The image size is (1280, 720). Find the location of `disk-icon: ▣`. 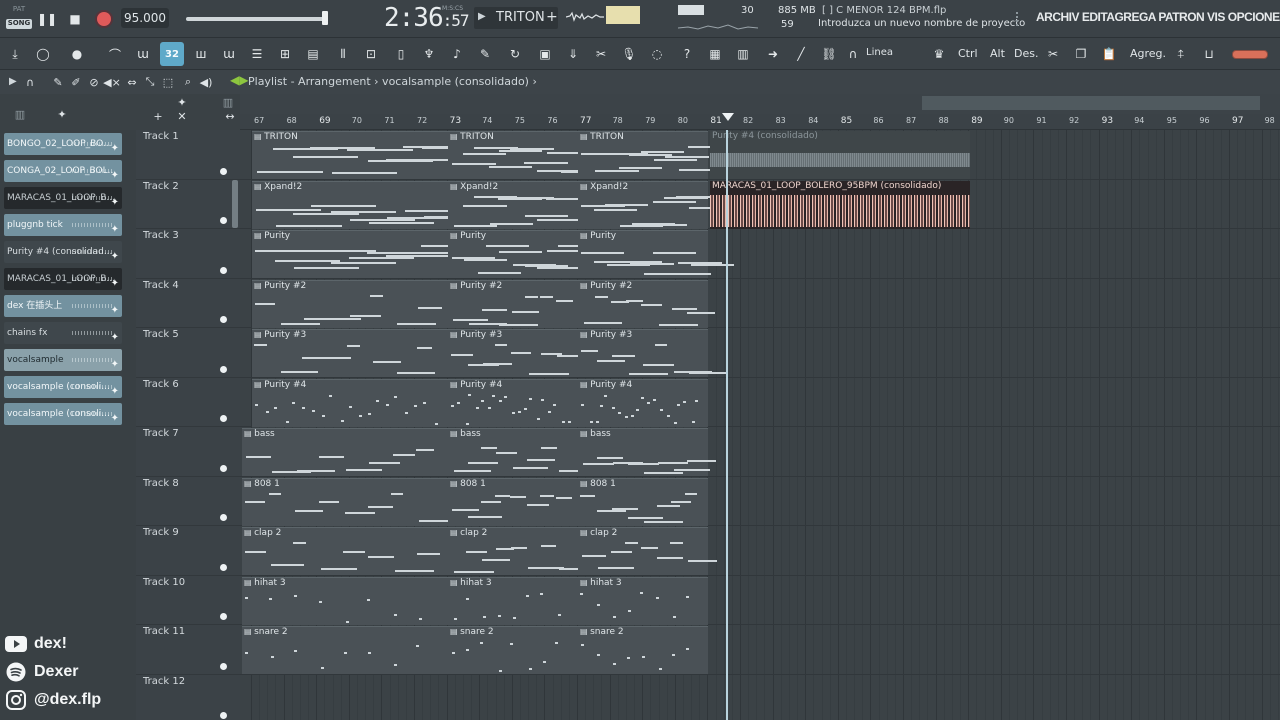

disk-icon: ▣ is located at coordinates (545, 54).